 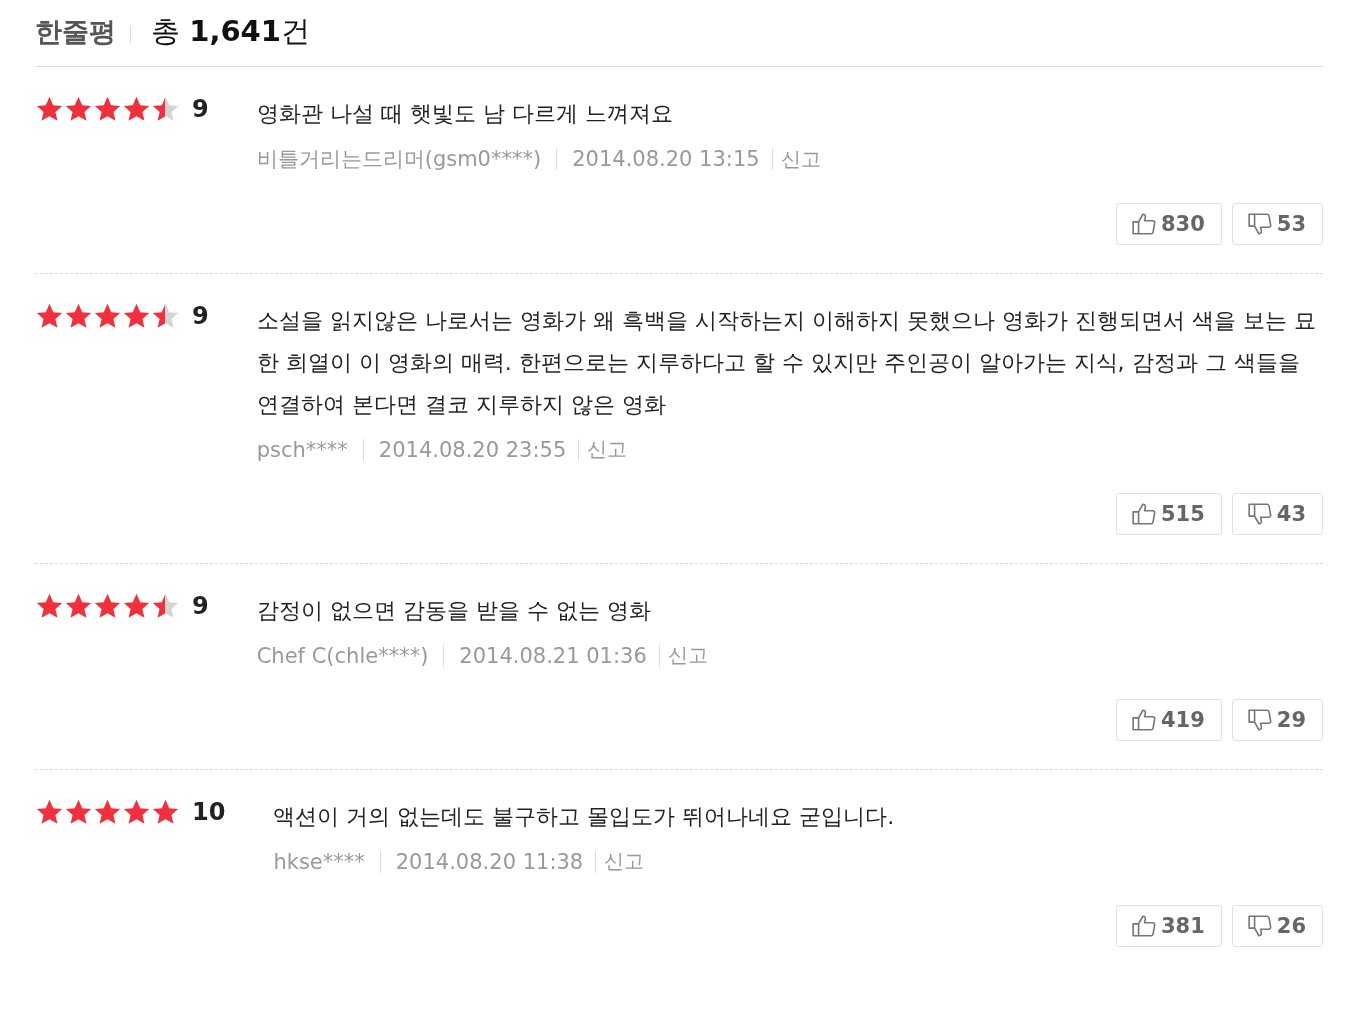 I want to click on review-date: 2014.08.20 13:15, so click(x=666, y=159).